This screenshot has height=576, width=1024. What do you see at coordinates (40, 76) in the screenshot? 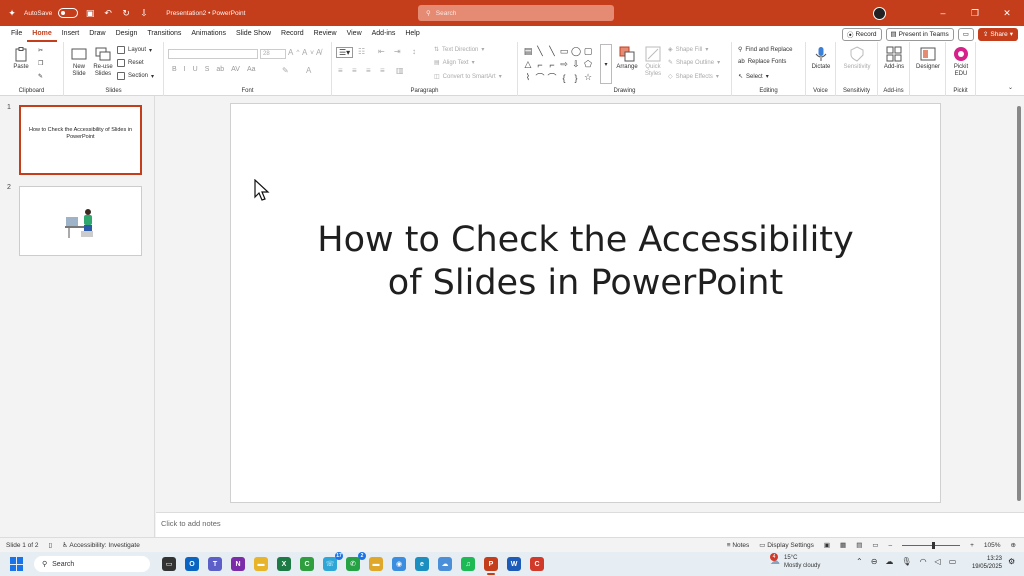
I see `format-painter-icon: ✎` at bounding box center [40, 76].